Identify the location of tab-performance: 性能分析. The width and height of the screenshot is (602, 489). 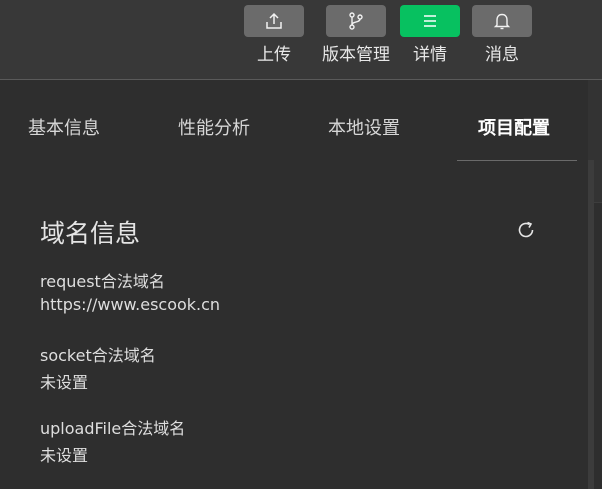
(214, 127).